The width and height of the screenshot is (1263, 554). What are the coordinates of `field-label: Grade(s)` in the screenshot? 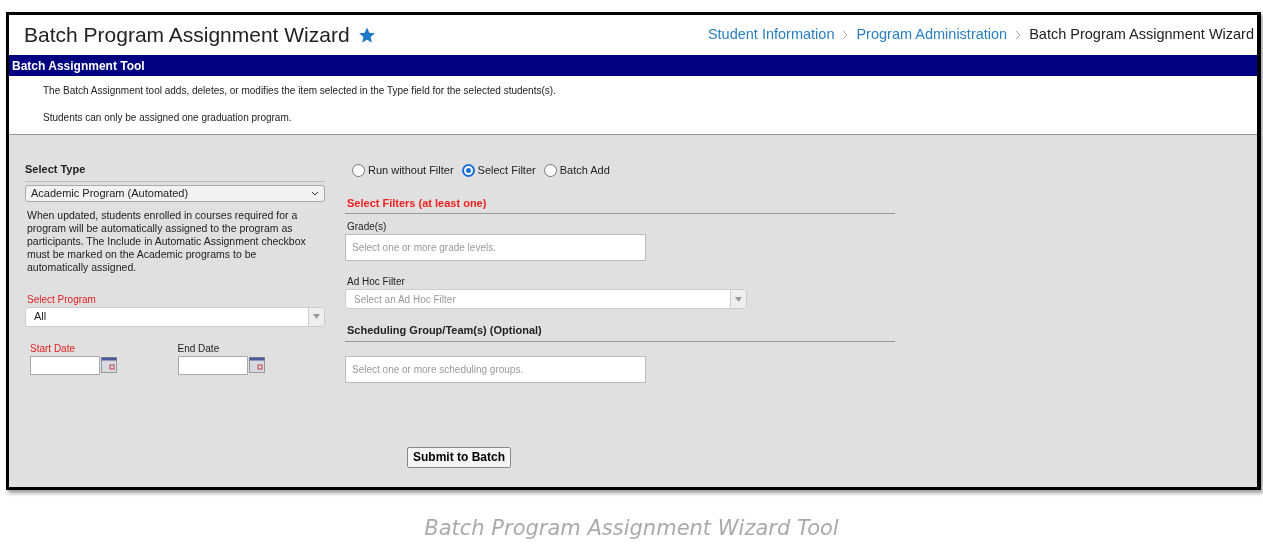 It's located at (367, 227).